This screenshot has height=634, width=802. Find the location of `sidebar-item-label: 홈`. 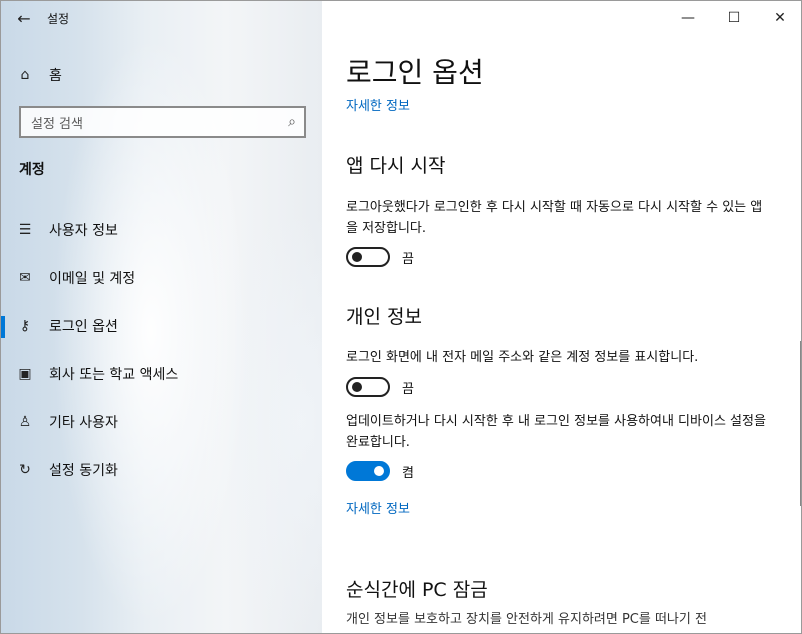

sidebar-item-label: 홈 is located at coordinates (55, 76).